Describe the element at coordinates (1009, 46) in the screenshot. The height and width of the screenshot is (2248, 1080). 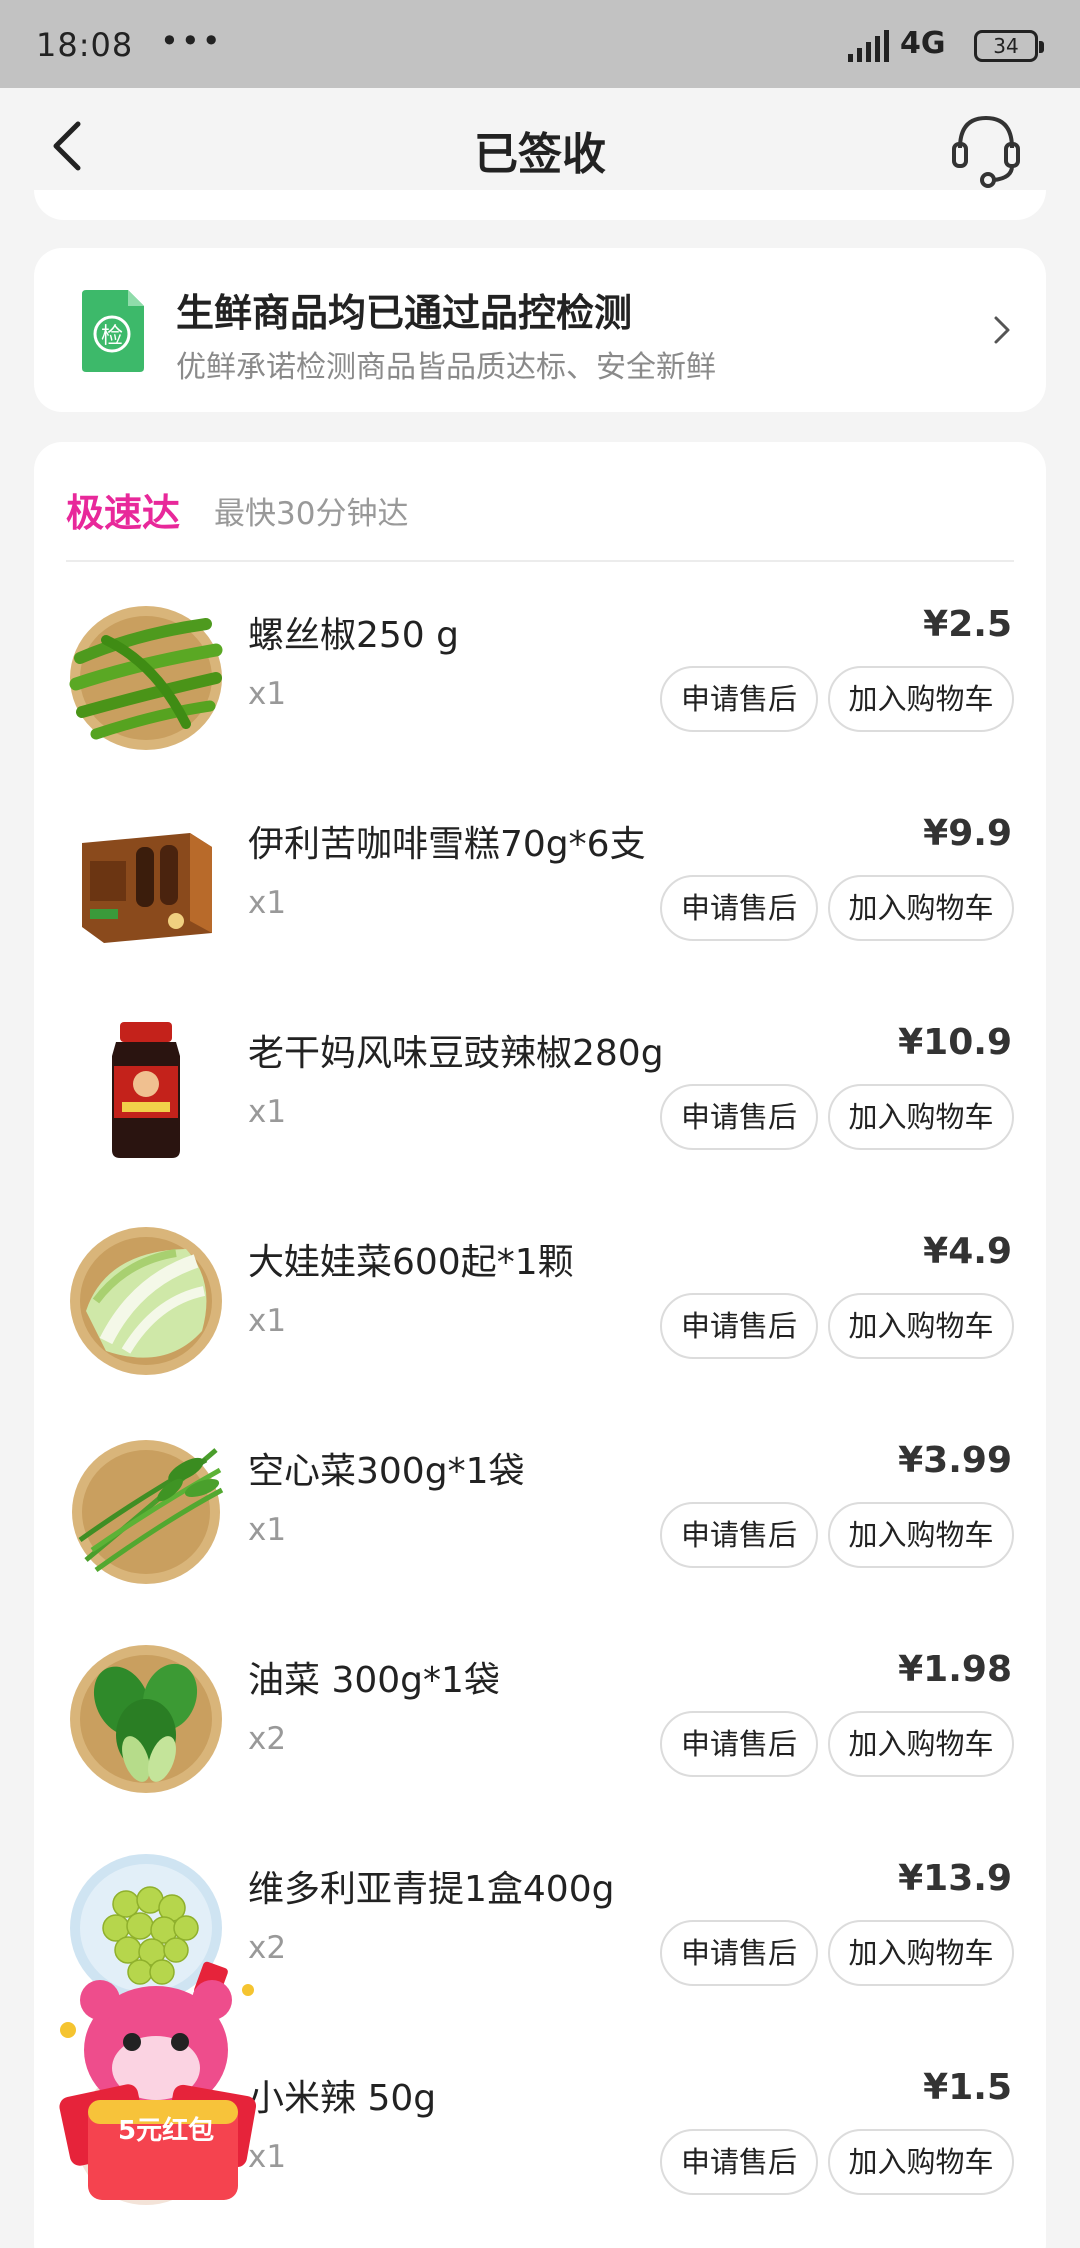
I see `battery-icon: 34` at that location.